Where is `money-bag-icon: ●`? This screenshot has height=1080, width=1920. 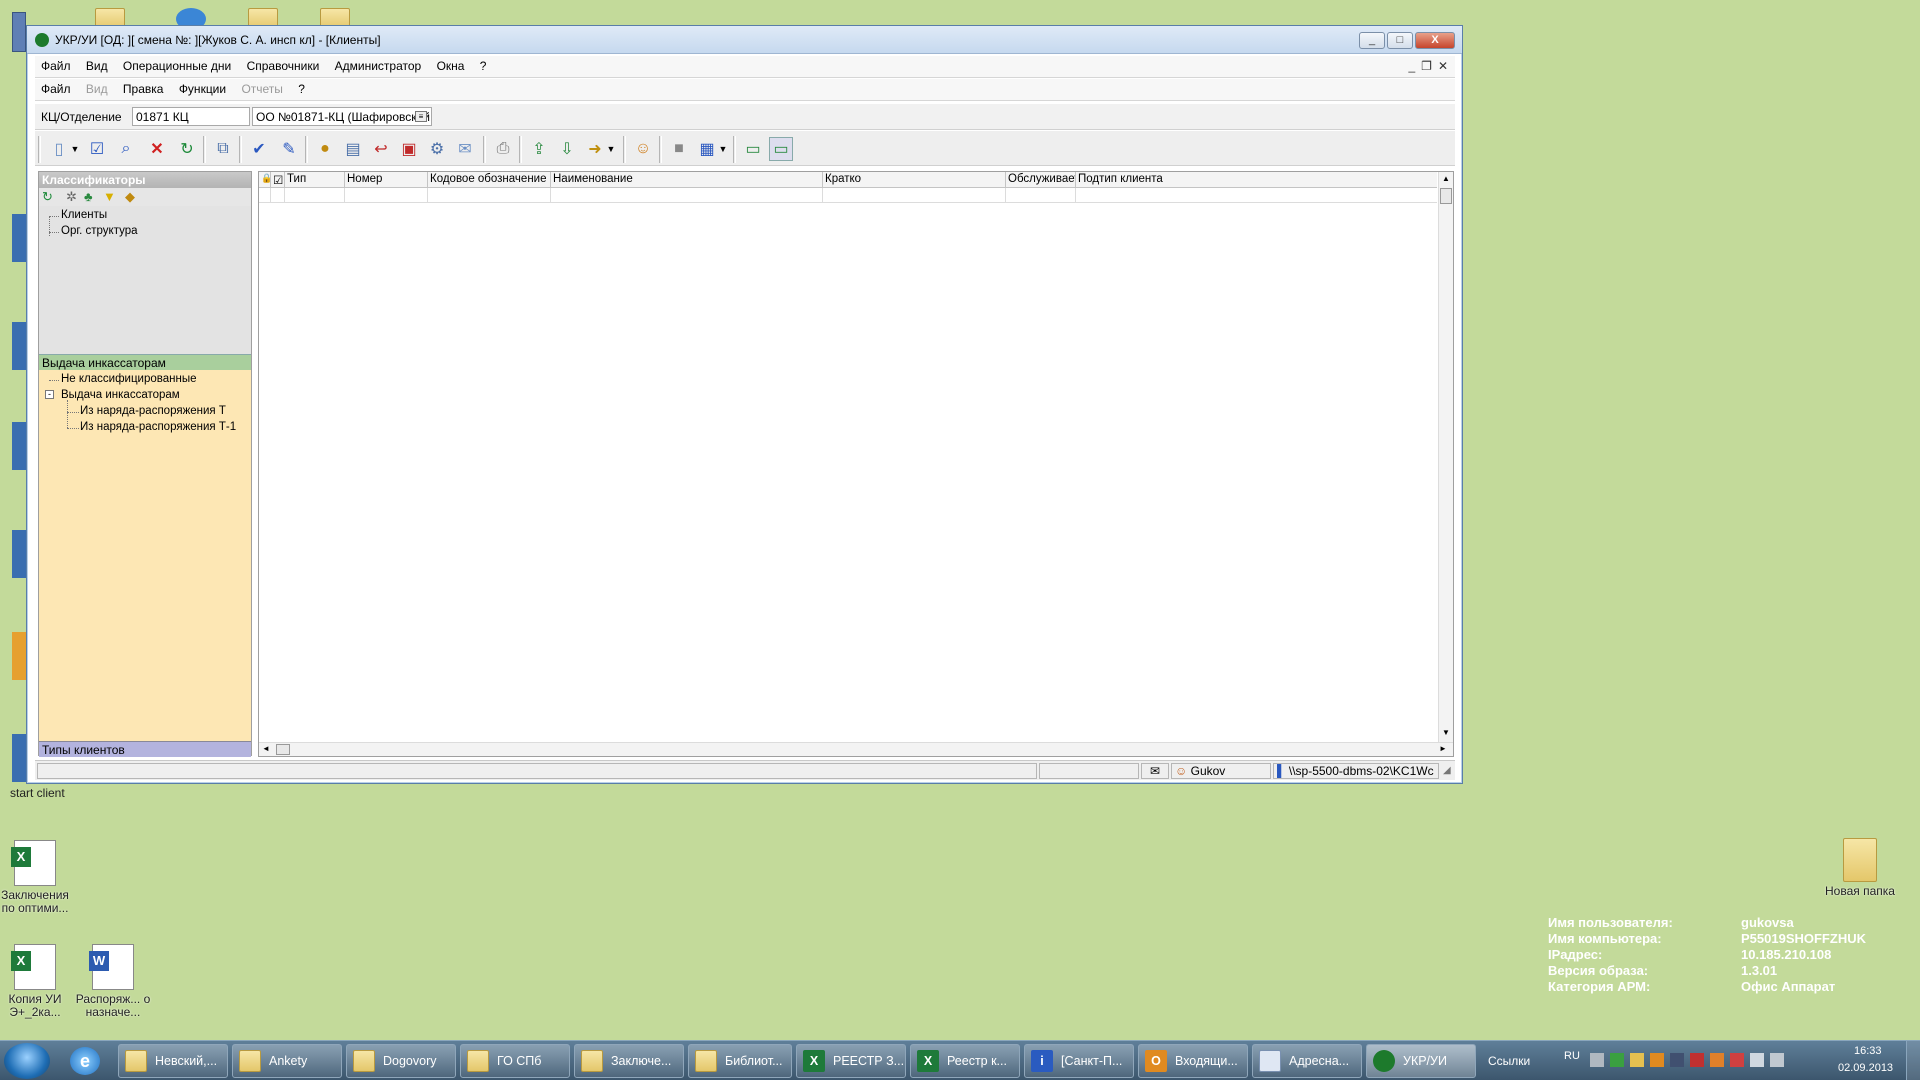 money-bag-icon: ● is located at coordinates (325, 149).